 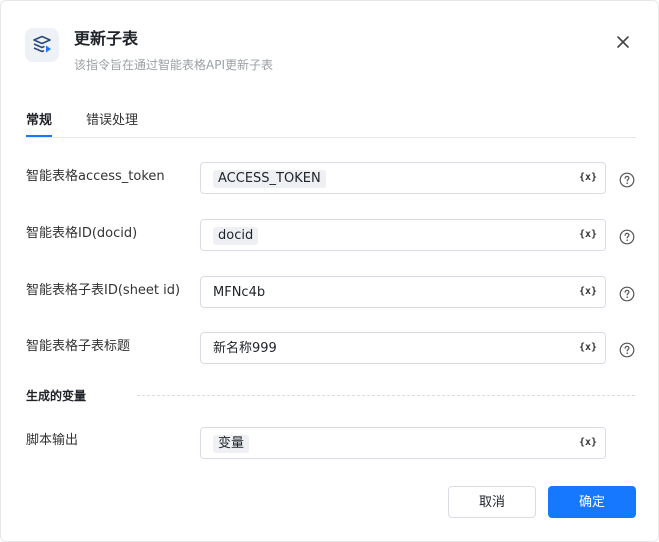 What do you see at coordinates (403, 178) in the screenshot?
I see `access-token-input: ACCESS_TOKEN {x}` at bounding box center [403, 178].